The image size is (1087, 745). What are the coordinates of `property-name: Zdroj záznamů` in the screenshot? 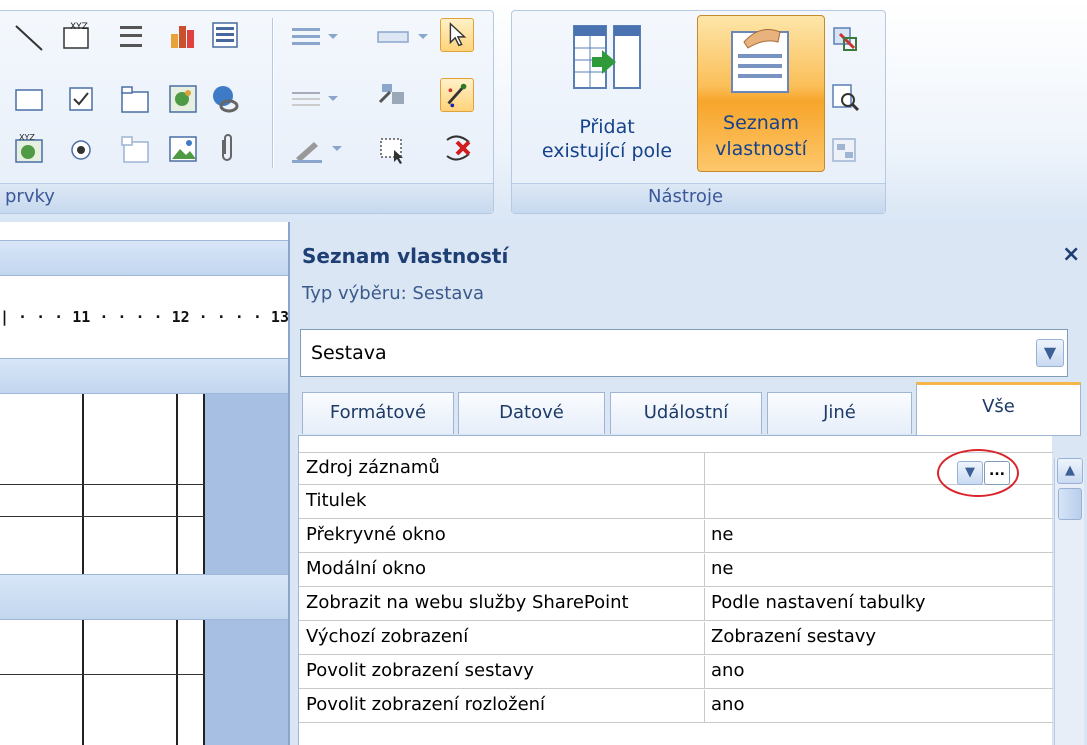 It's located at (502, 469).